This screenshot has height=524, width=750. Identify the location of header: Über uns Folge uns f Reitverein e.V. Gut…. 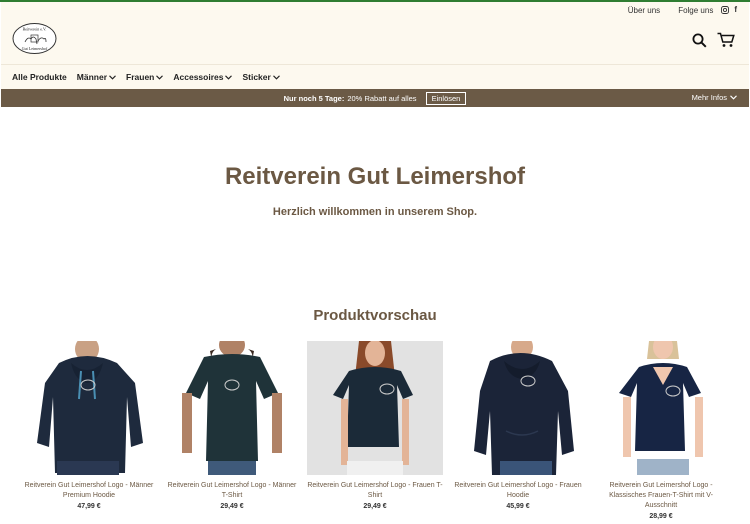
(375, 33).